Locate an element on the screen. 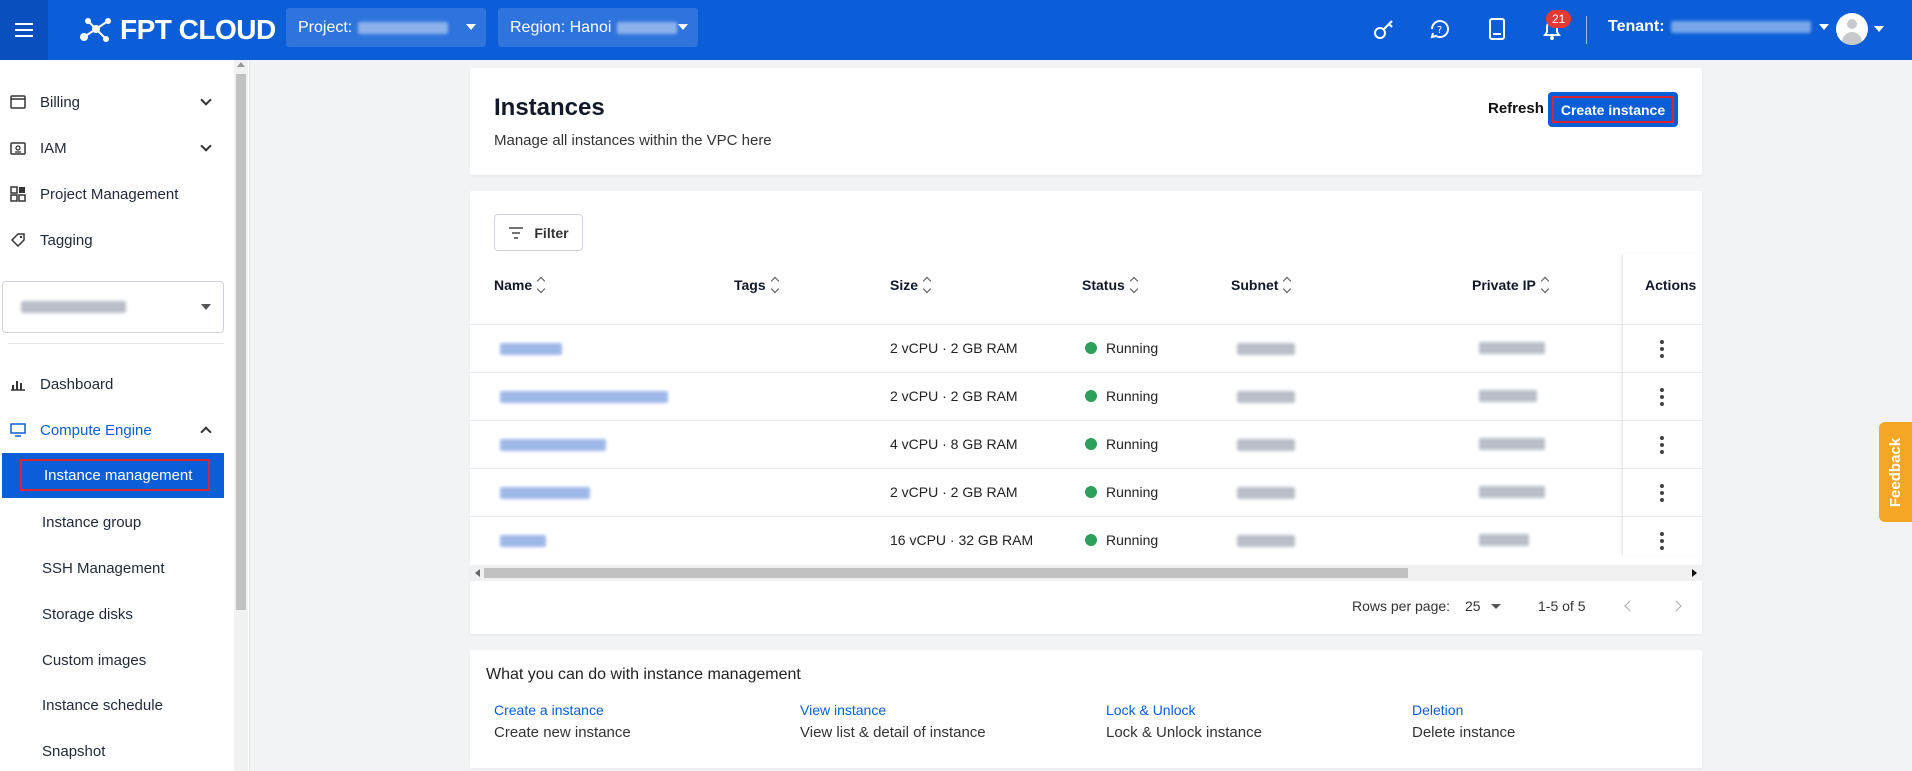 The height and width of the screenshot is (771, 1912). help-desc-lock: Lock & Unlock instance is located at coordinates (1184, 732).